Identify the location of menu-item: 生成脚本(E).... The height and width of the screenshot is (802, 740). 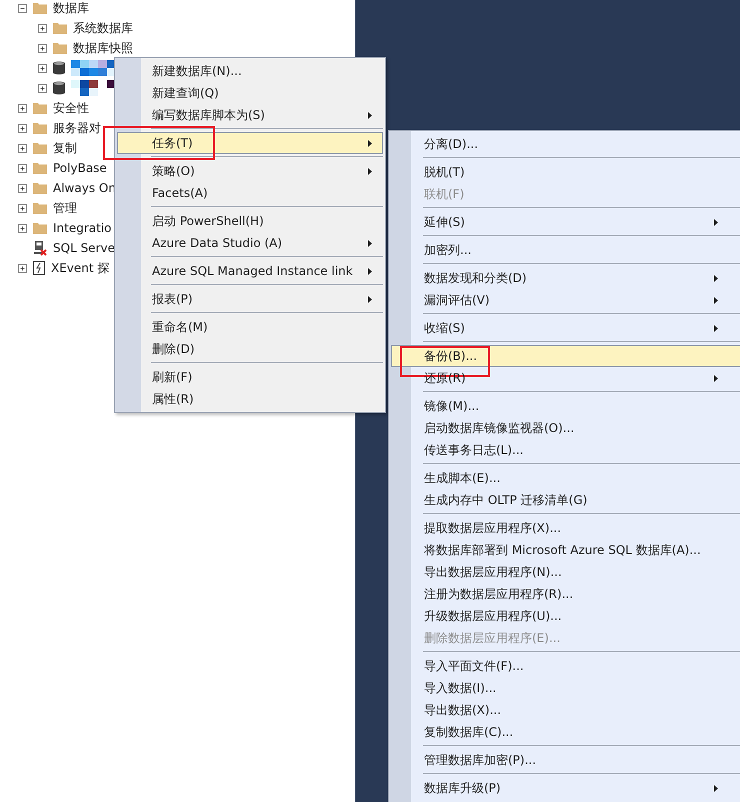
(565, 478).